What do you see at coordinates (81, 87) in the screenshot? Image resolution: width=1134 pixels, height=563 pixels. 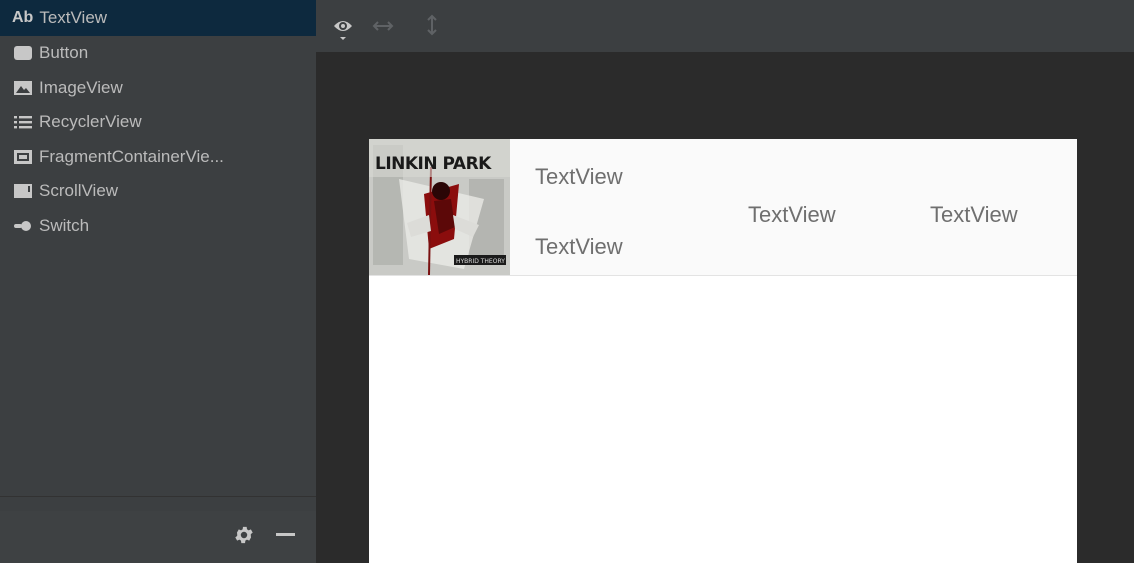 I see `palette-item-label: ImageView` at bounding box center [81, 87].